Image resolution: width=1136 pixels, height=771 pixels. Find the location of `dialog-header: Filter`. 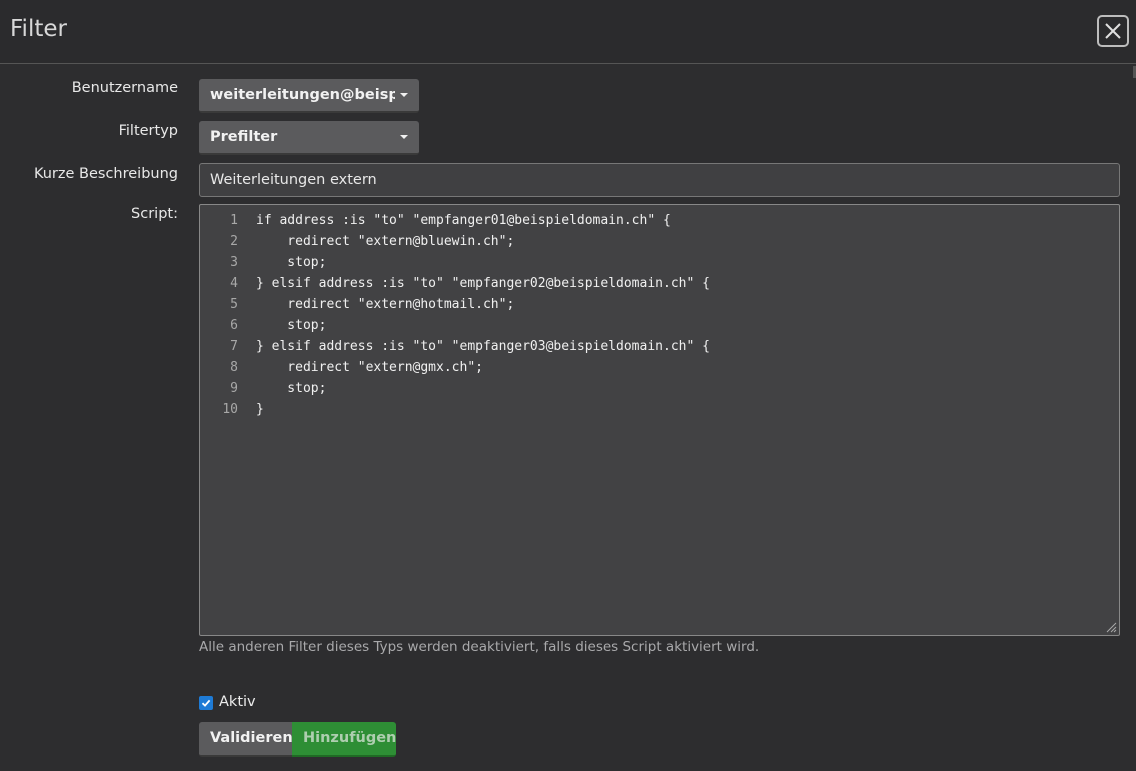

dialog-header: Filter is located at coordinates (568, 32).